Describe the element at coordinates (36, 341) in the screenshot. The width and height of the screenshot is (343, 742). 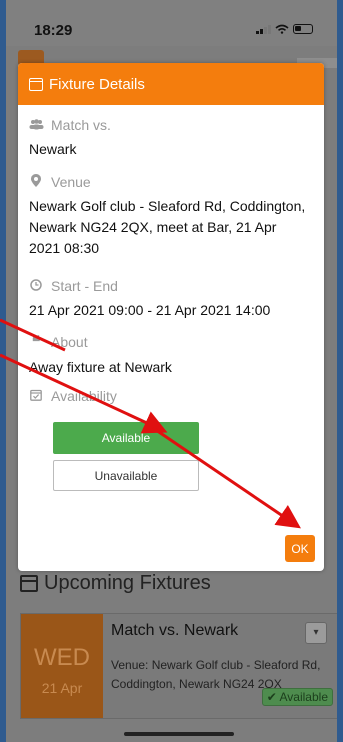
I see `quote-icon: ❝` at that location.